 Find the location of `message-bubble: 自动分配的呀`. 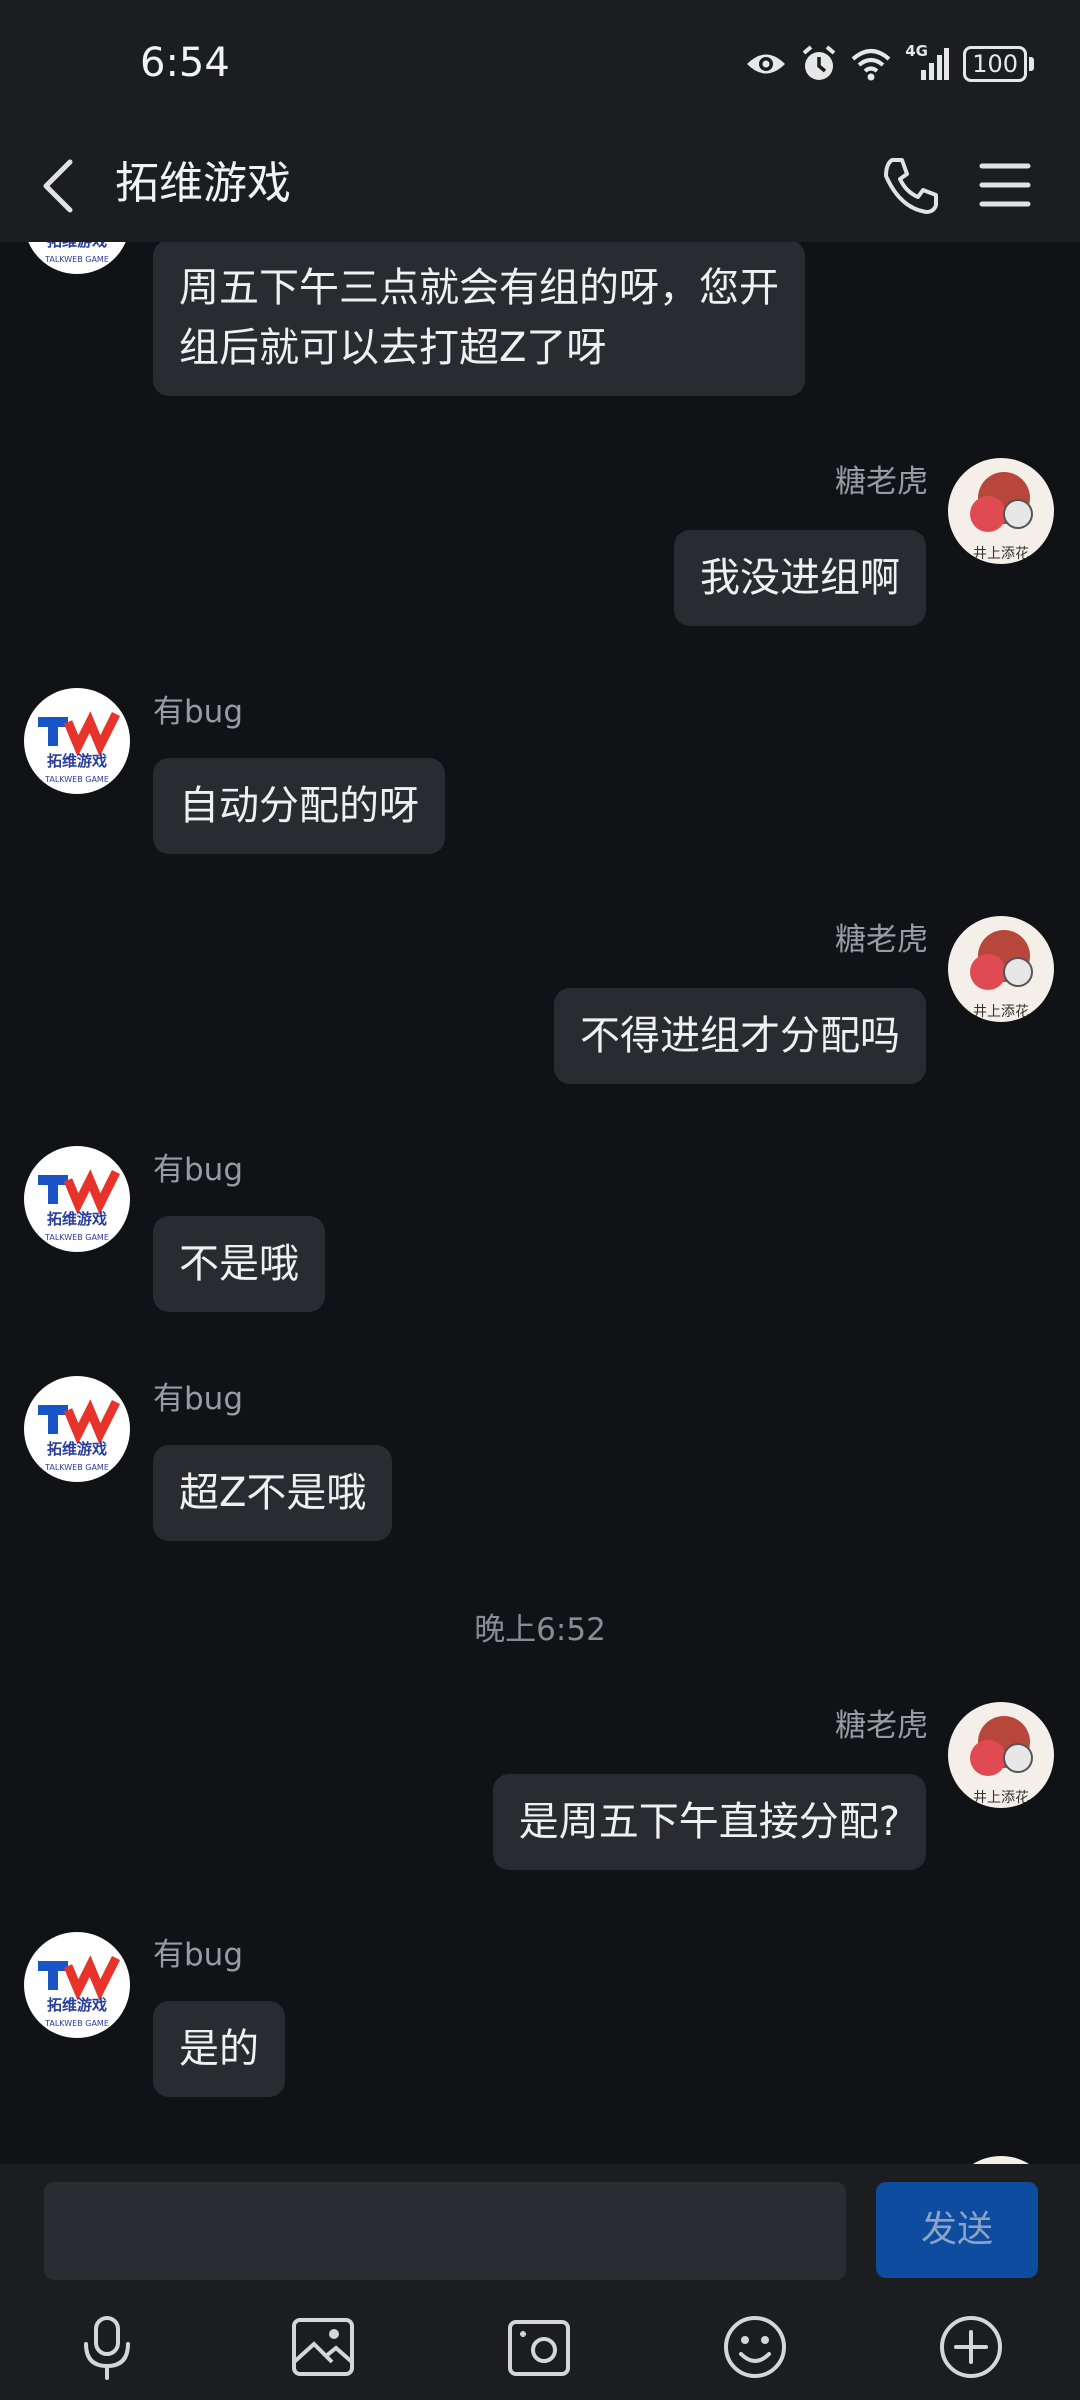

message-bubble: 自动分配的呀 is located at coordinates (299, 806).